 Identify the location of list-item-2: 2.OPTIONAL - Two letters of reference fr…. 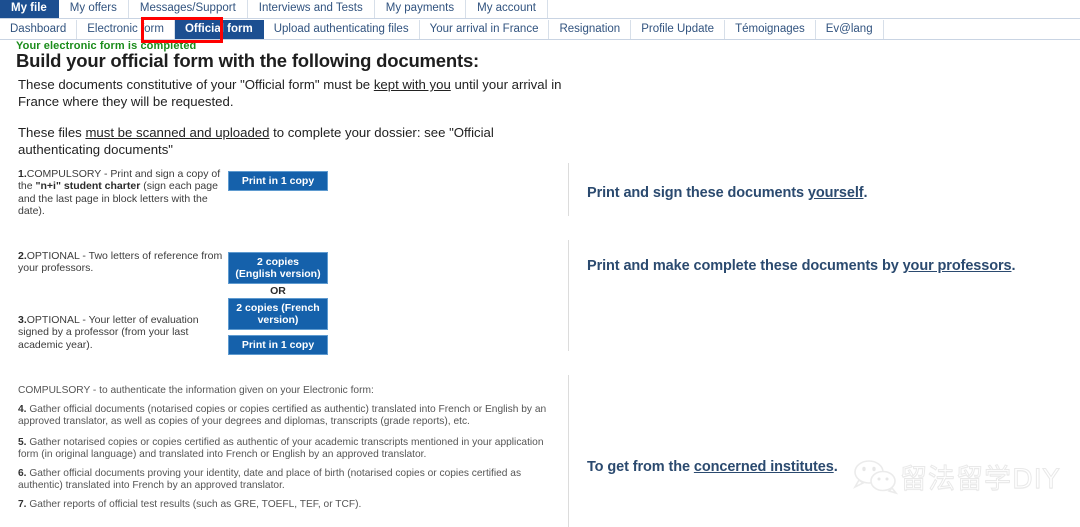
(120, 262).